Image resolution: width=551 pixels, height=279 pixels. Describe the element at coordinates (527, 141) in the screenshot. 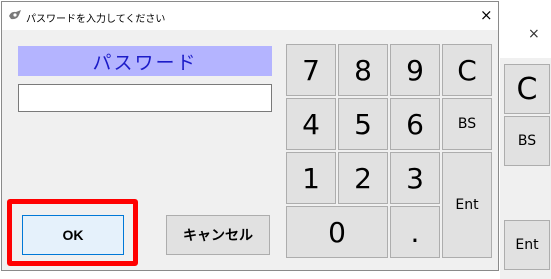

I see `background-backspace-key: BS` at that location.